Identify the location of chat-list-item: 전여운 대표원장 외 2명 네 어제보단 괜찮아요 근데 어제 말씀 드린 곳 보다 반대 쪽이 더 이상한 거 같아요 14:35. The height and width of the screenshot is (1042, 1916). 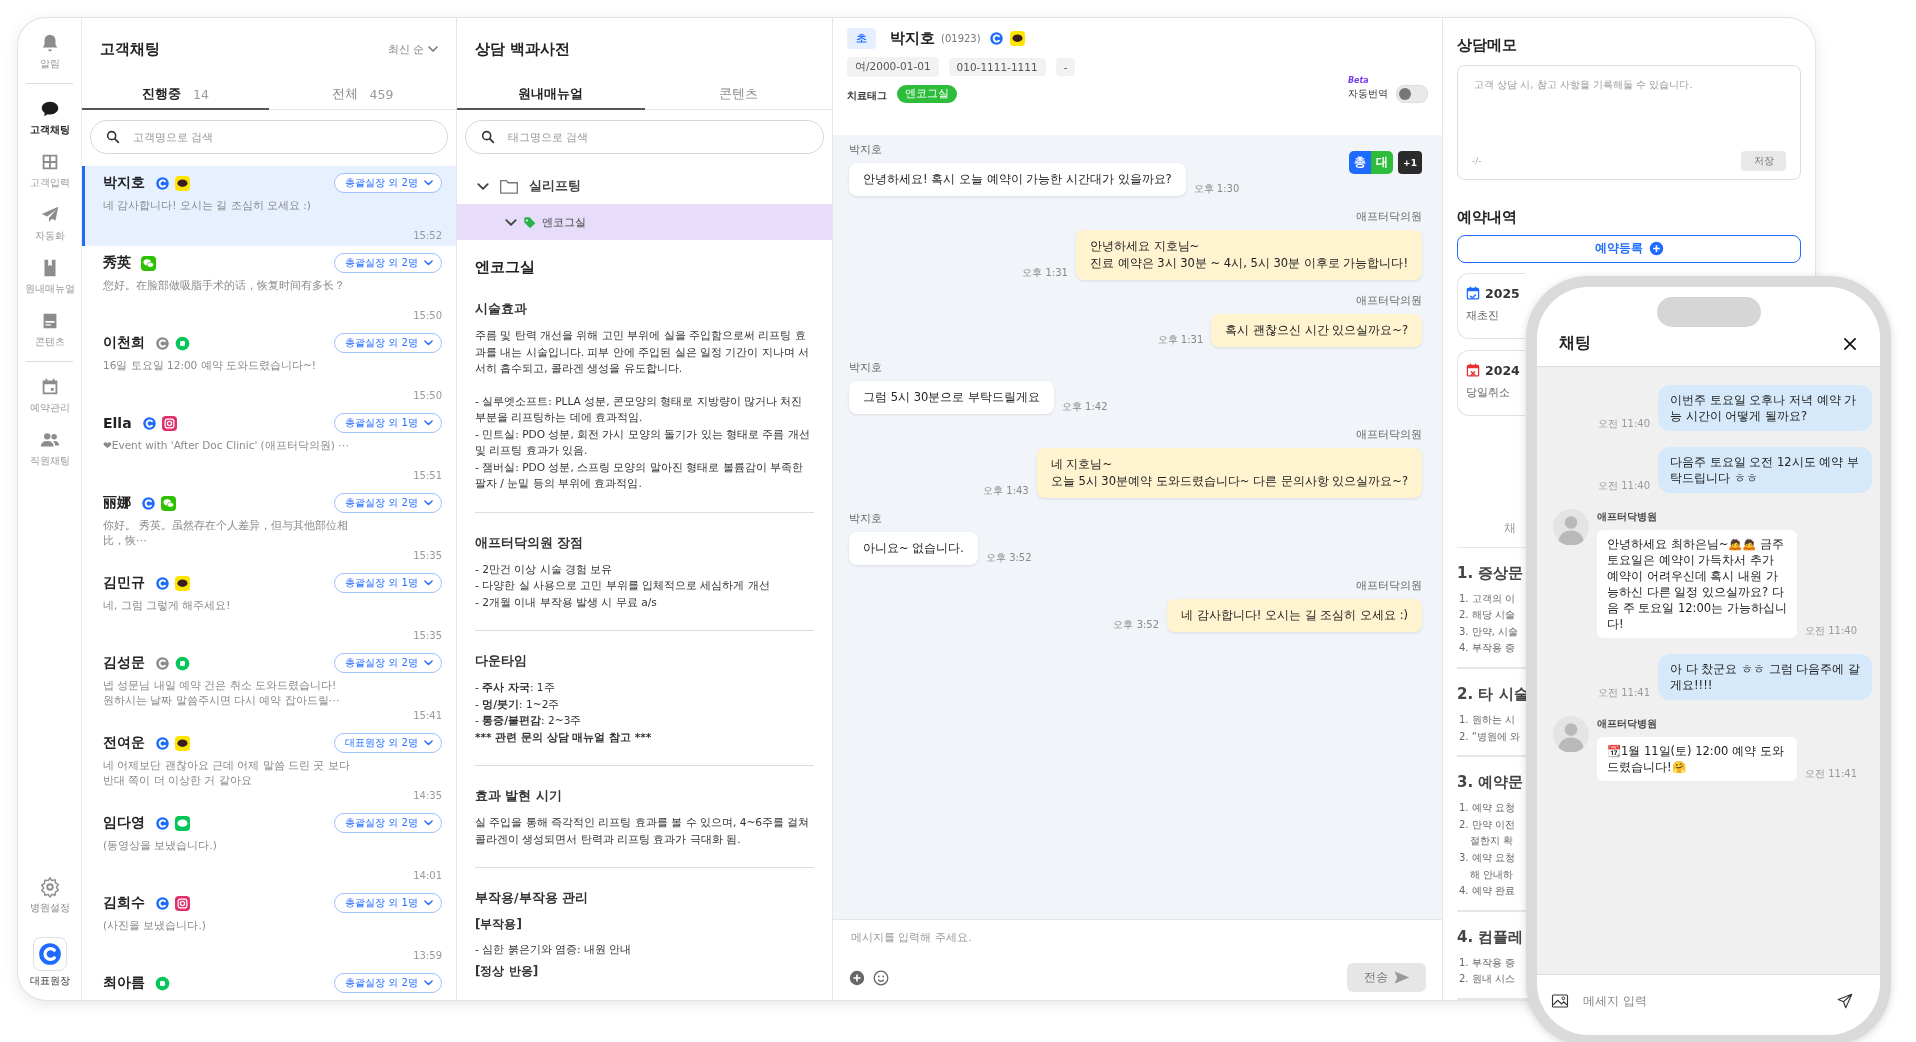
(269, 766).